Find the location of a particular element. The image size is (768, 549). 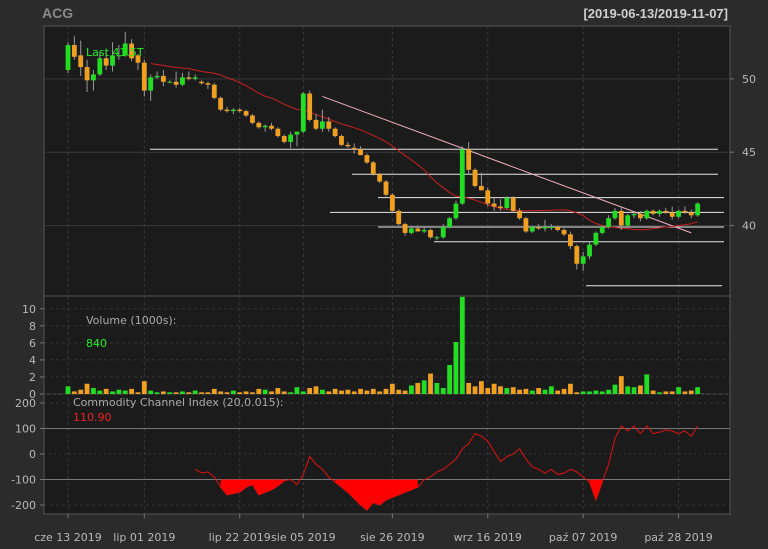

volume-tick-label: 2 is located at coordinates (32, 377).